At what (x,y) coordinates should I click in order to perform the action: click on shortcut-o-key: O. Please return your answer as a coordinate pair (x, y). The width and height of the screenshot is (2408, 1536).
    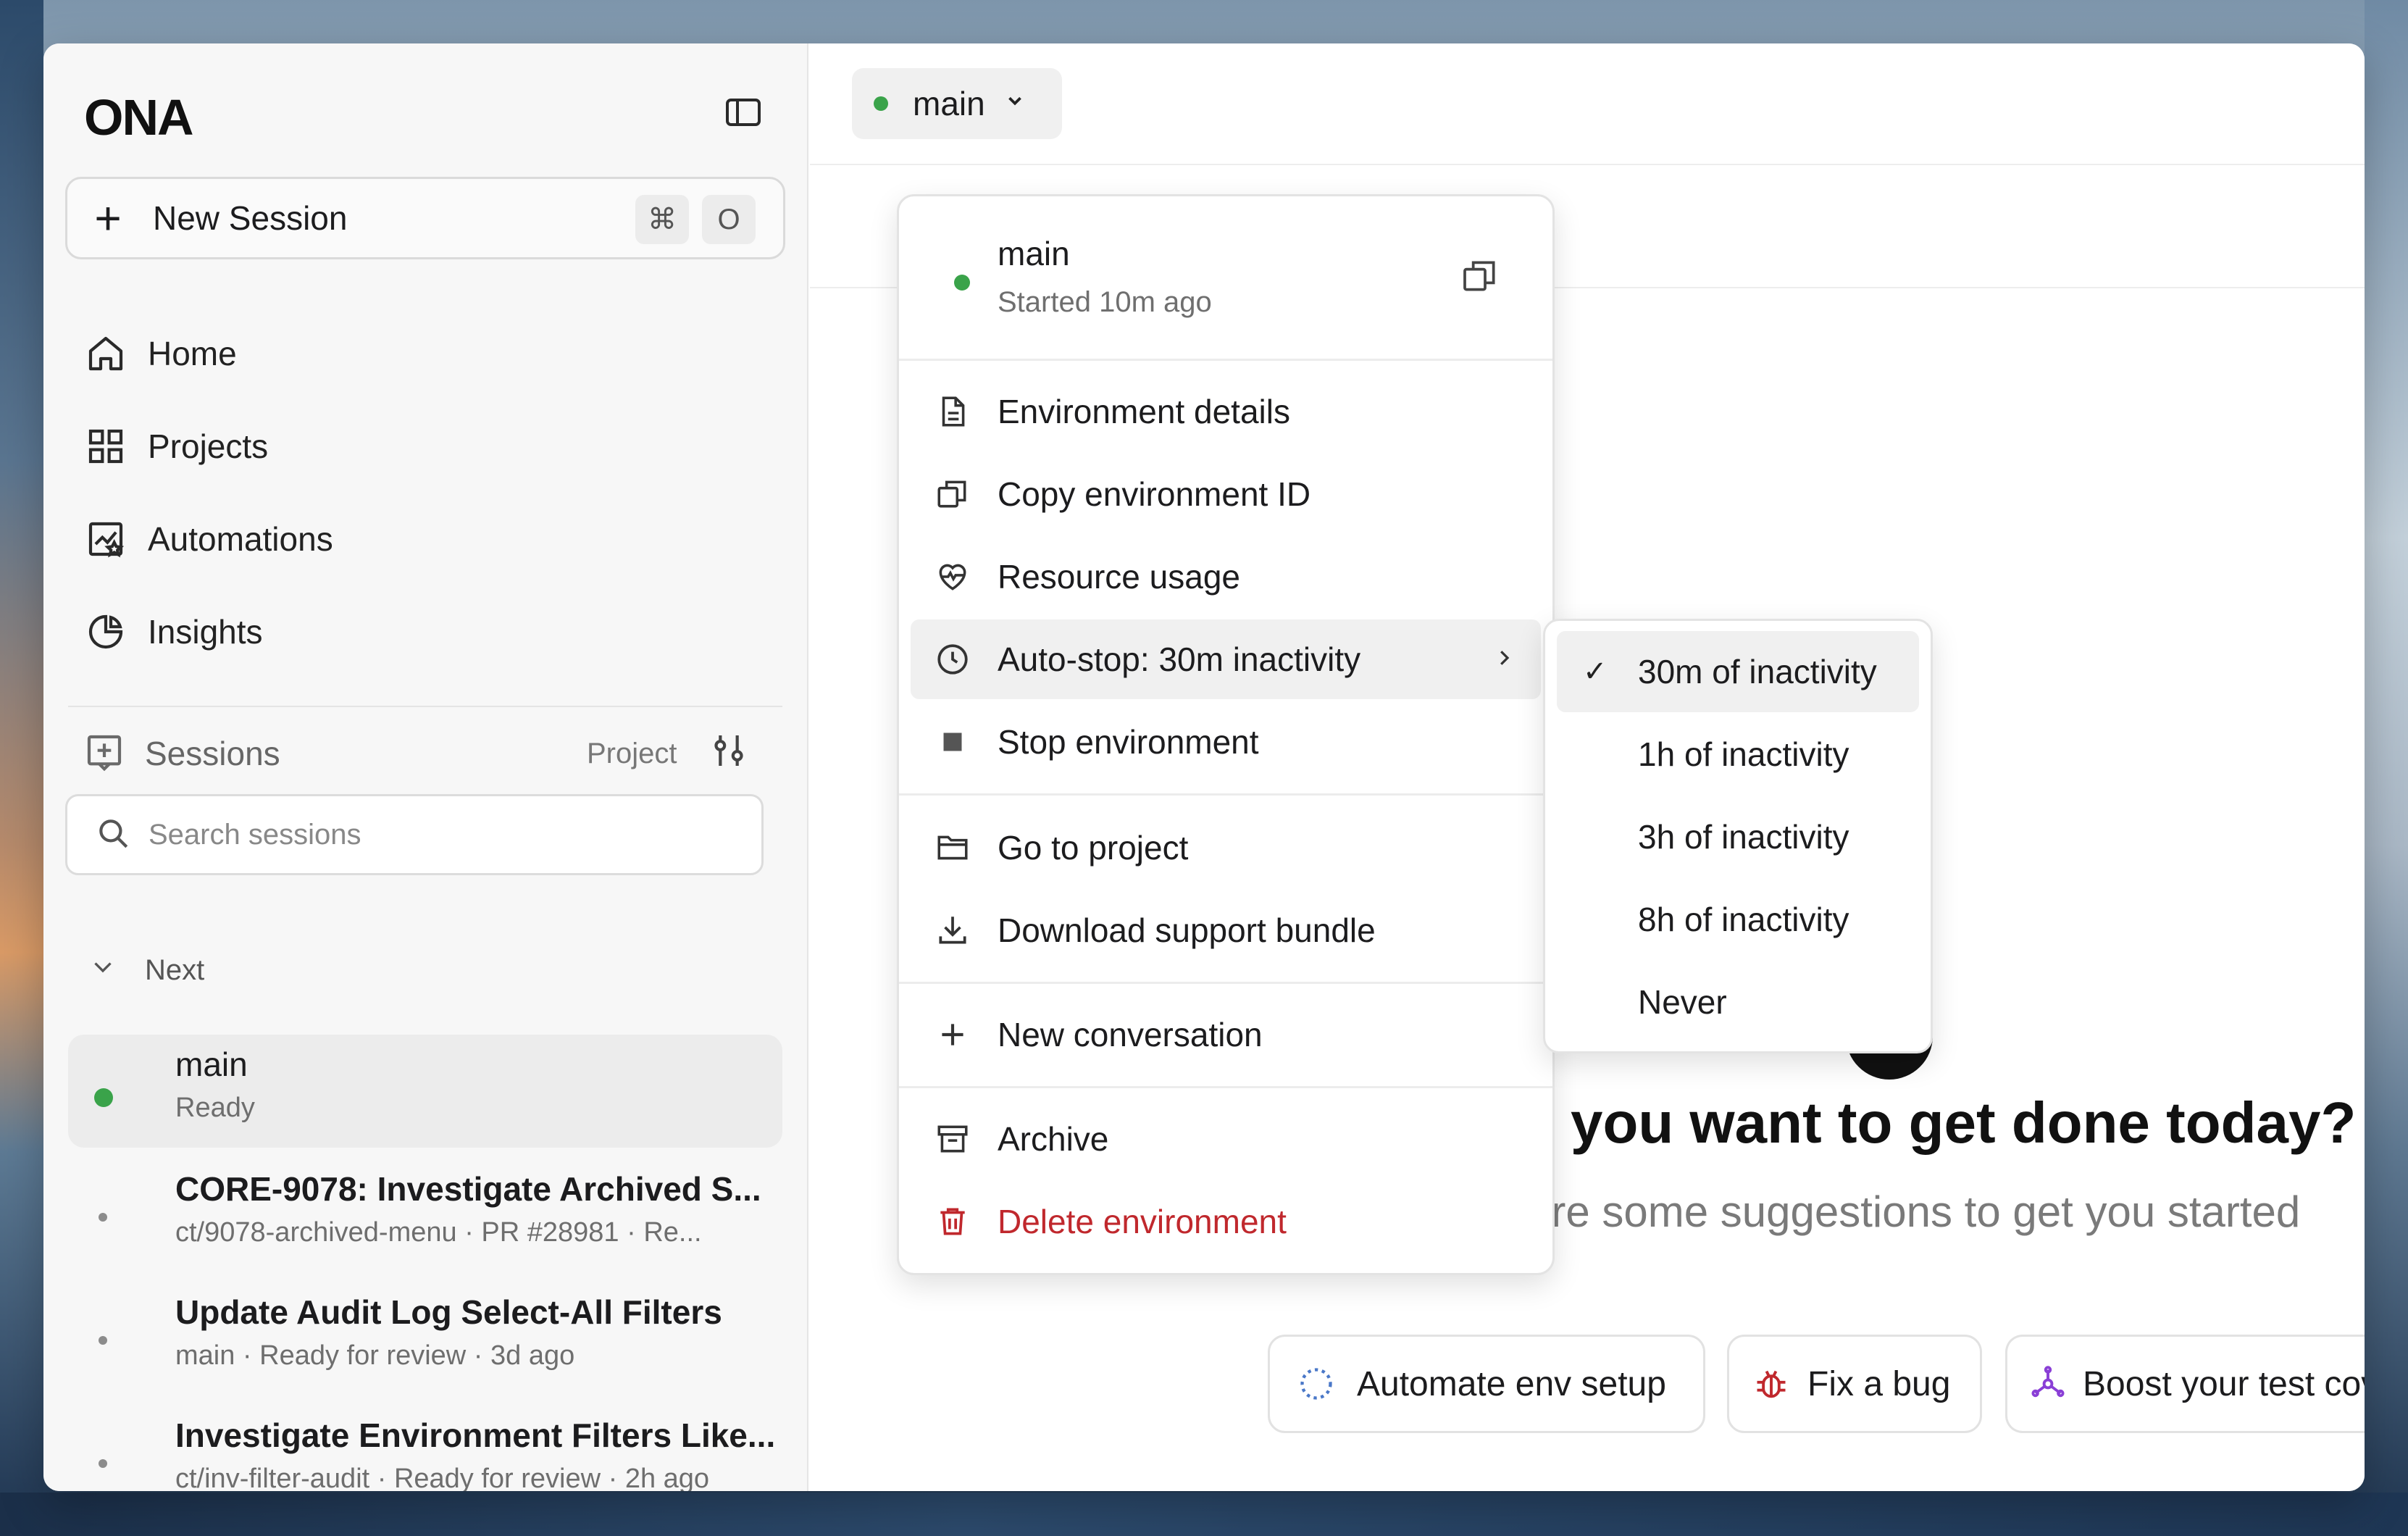
    Looking at the image, I should click on (729, 219).